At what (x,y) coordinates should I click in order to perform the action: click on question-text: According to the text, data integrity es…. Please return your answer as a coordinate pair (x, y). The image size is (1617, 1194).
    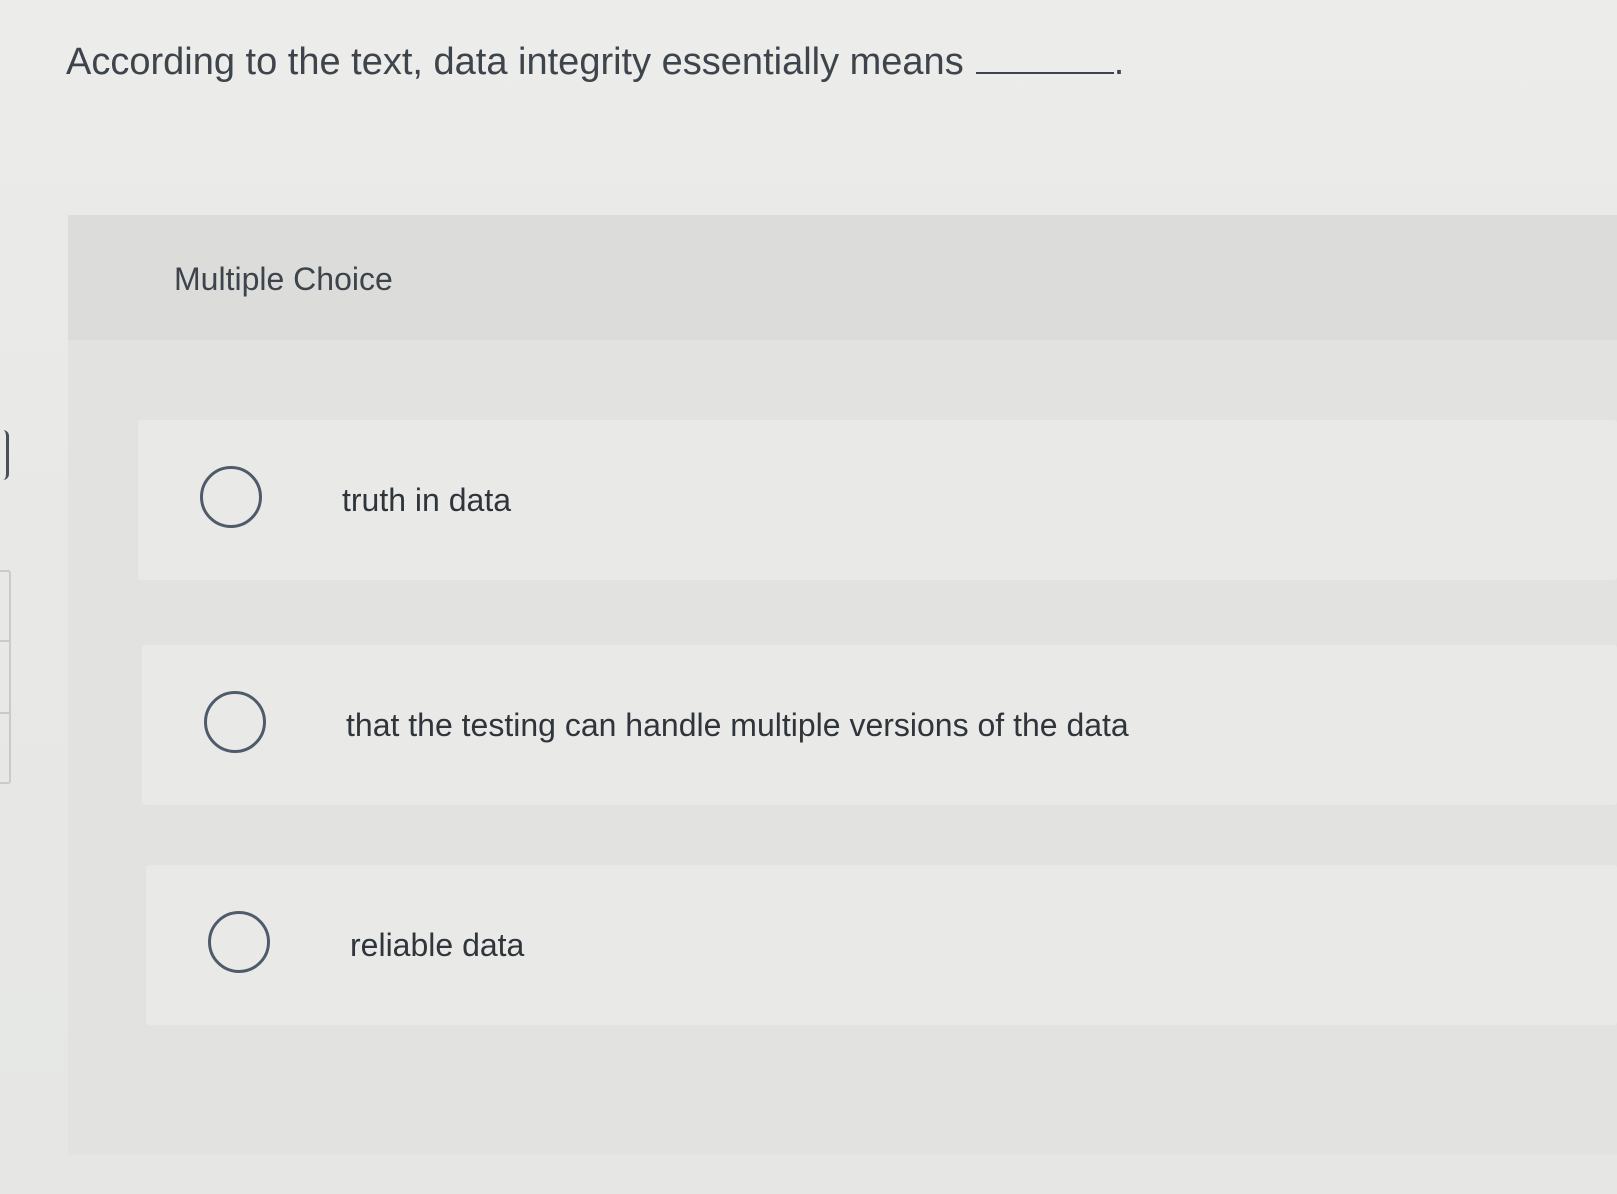
    Looking at the image, I should click on (515, 62).